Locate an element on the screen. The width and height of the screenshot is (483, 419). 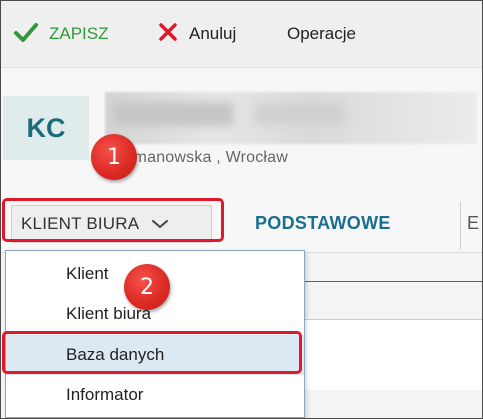
tab-podstawowe: PODSTAWOWE is located at coordinates (323, 223).